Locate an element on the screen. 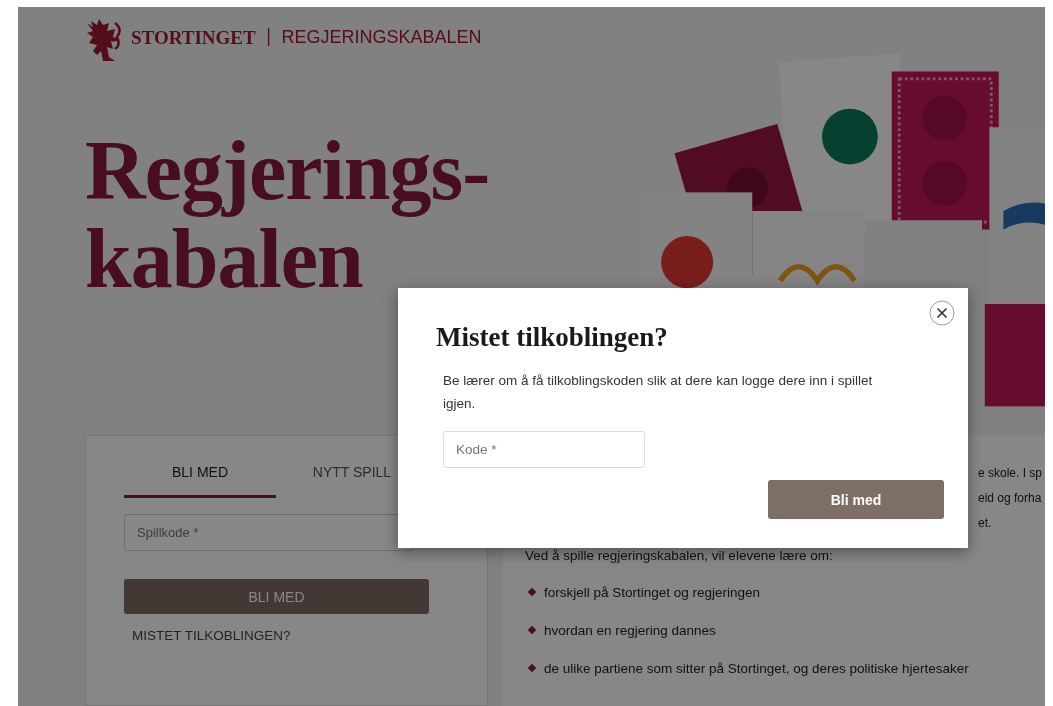 This screenshot has height=706, width=1053. dialog-title: Mistet tilkoblingen? is located at coordinates (552, 337).